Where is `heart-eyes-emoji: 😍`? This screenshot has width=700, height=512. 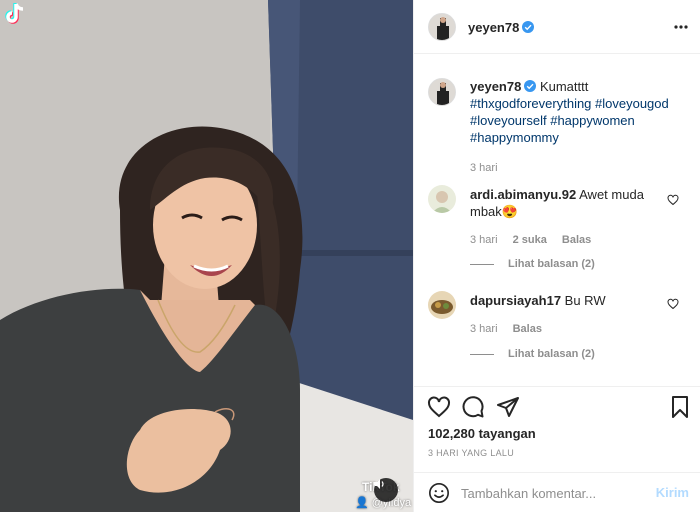 heart-eyes-emoji: 😍 is located at coordinates (509, 211).